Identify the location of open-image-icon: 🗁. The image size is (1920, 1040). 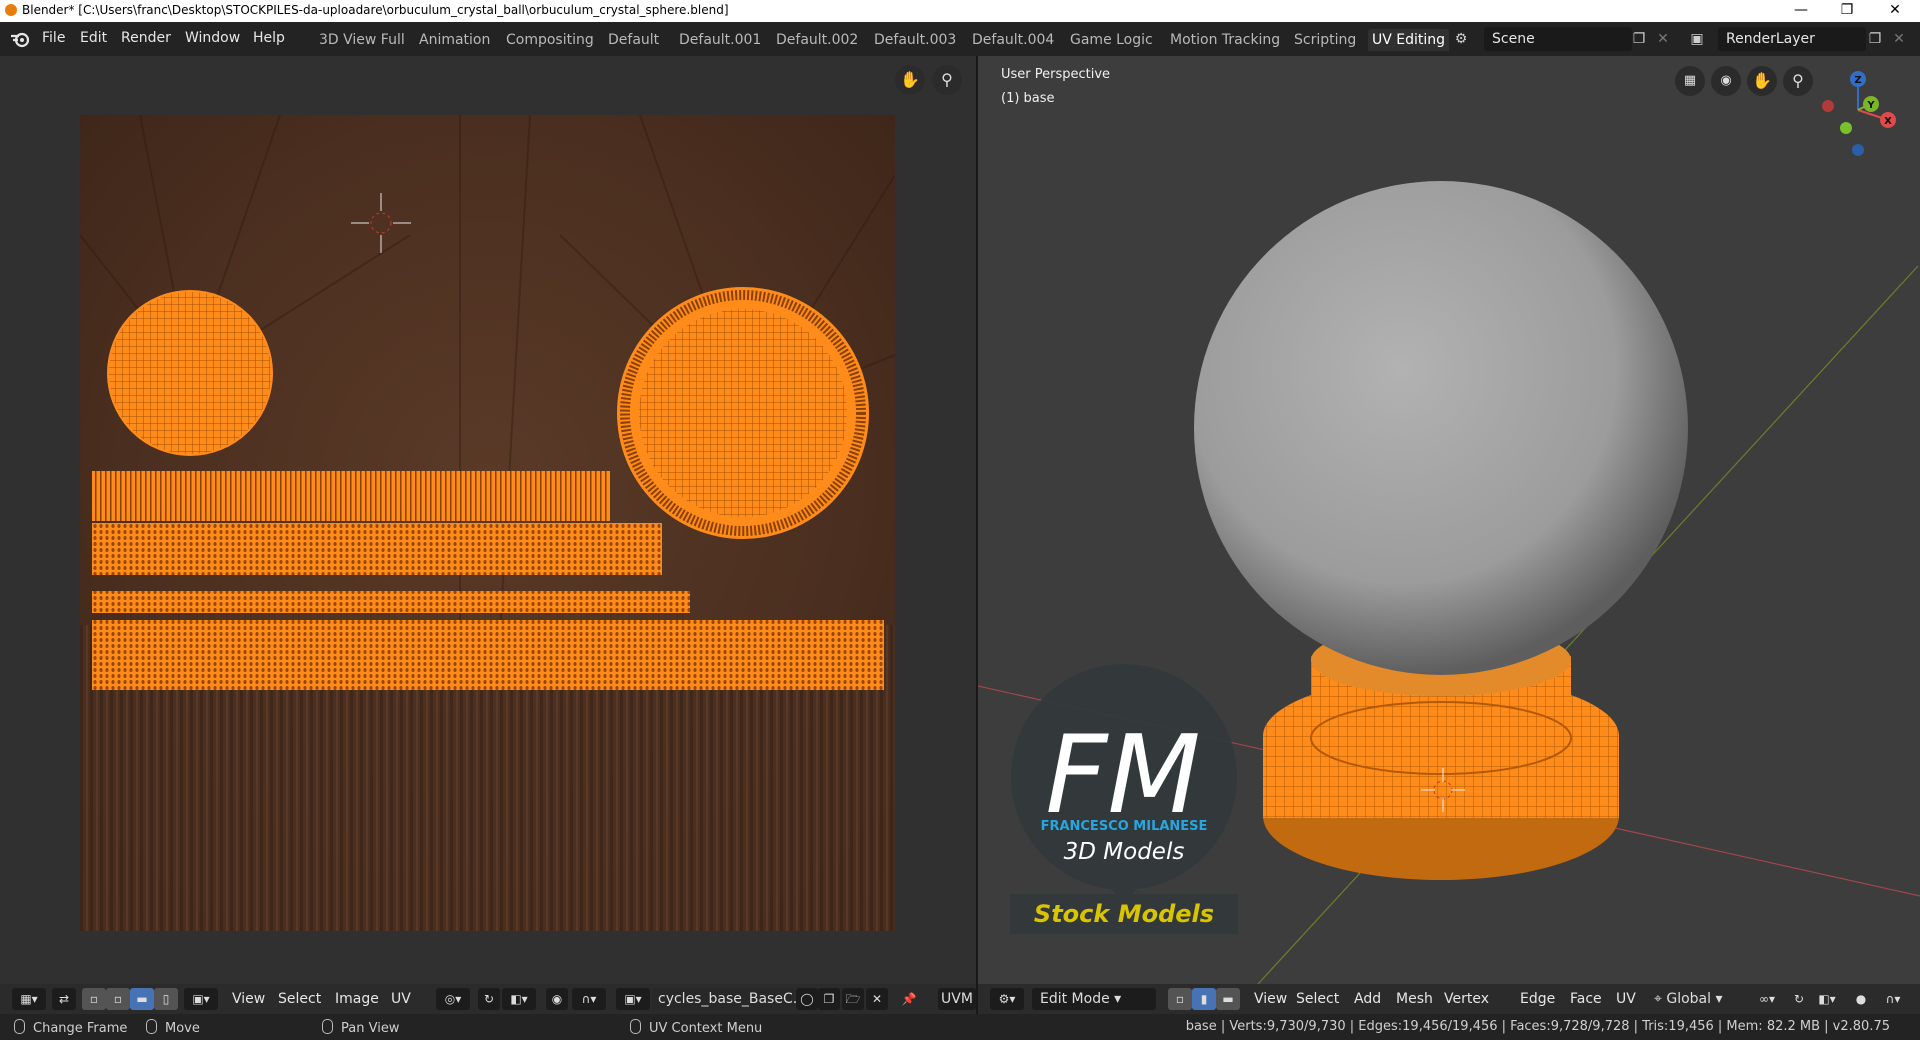
(853, 999).